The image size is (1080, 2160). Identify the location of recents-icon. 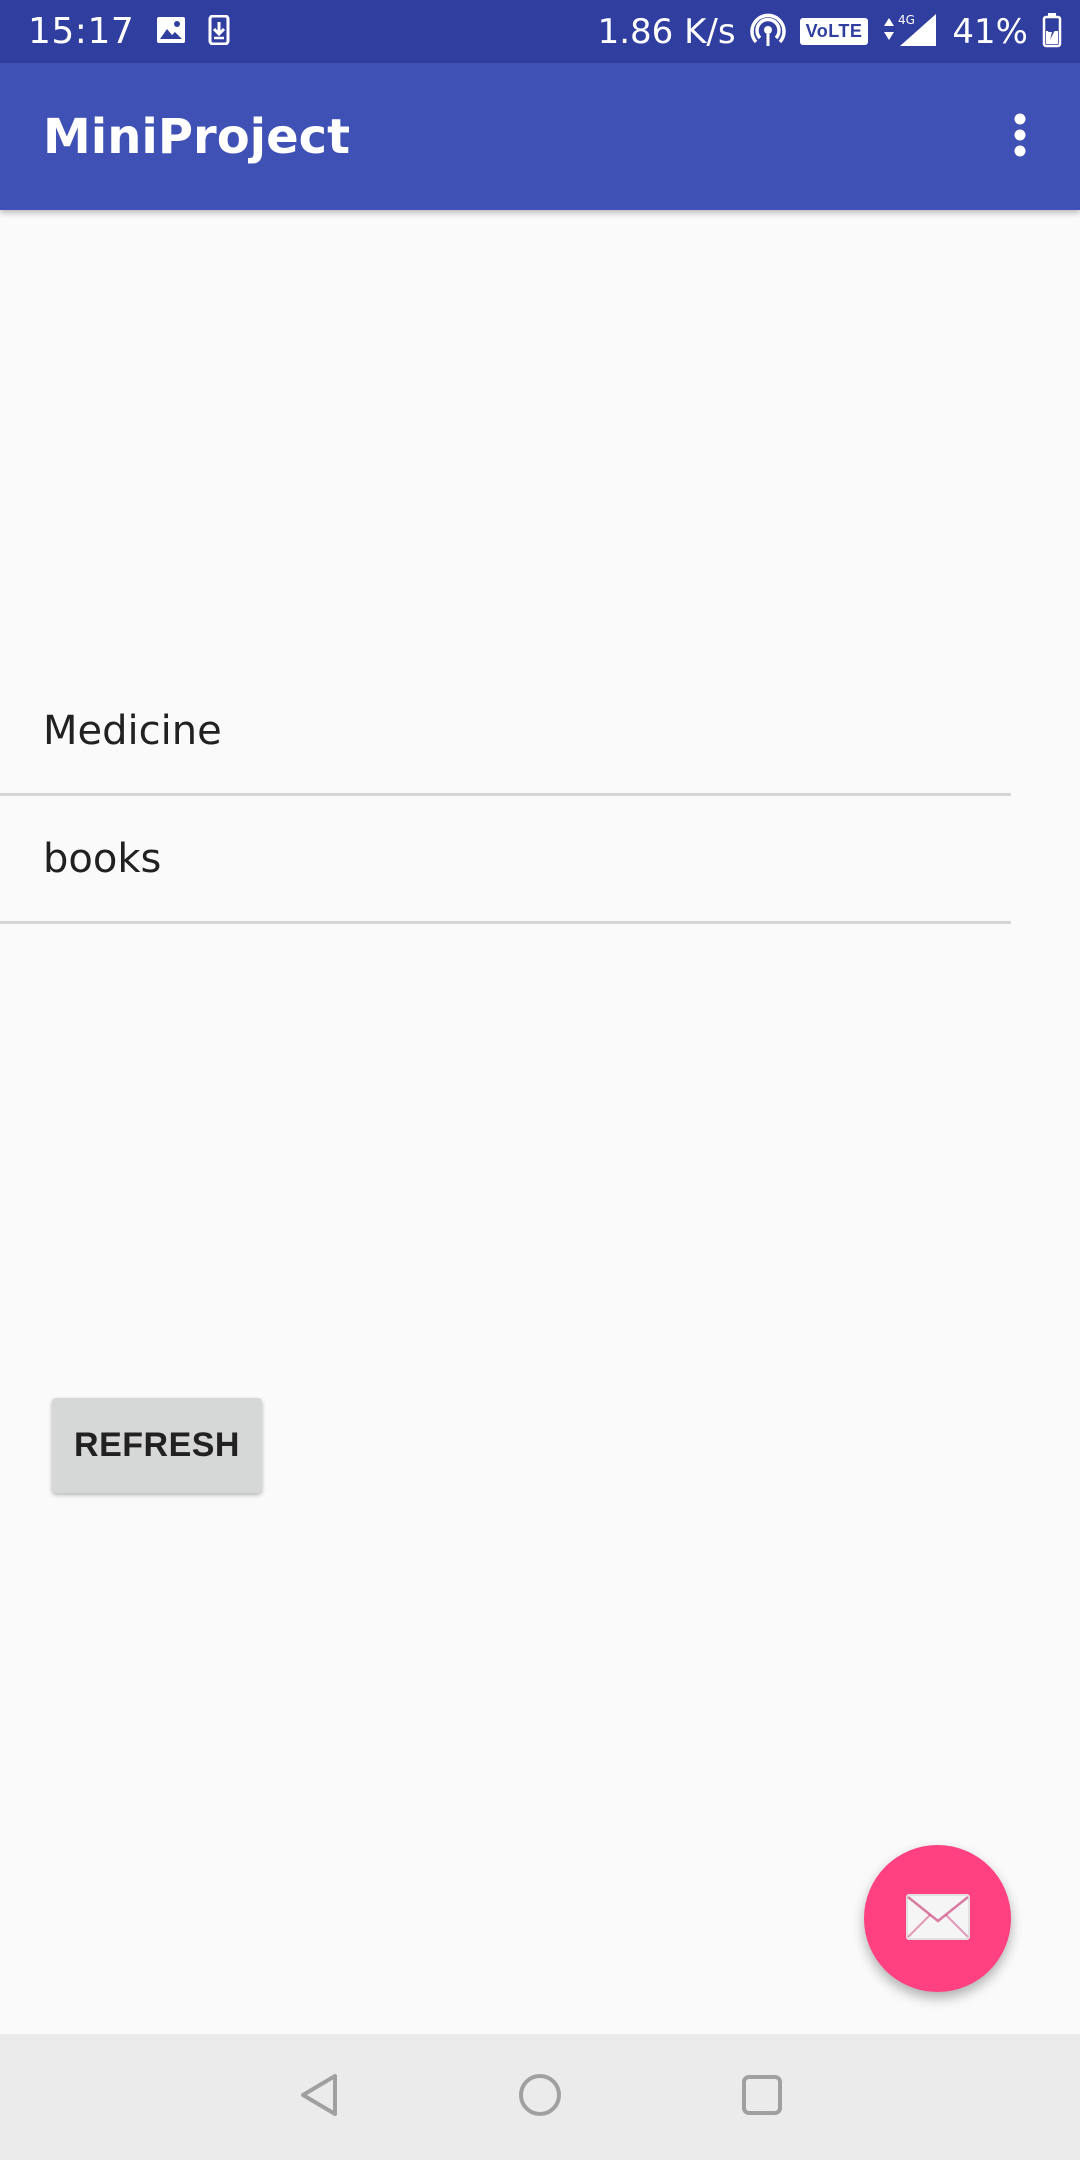
(762, 2097).